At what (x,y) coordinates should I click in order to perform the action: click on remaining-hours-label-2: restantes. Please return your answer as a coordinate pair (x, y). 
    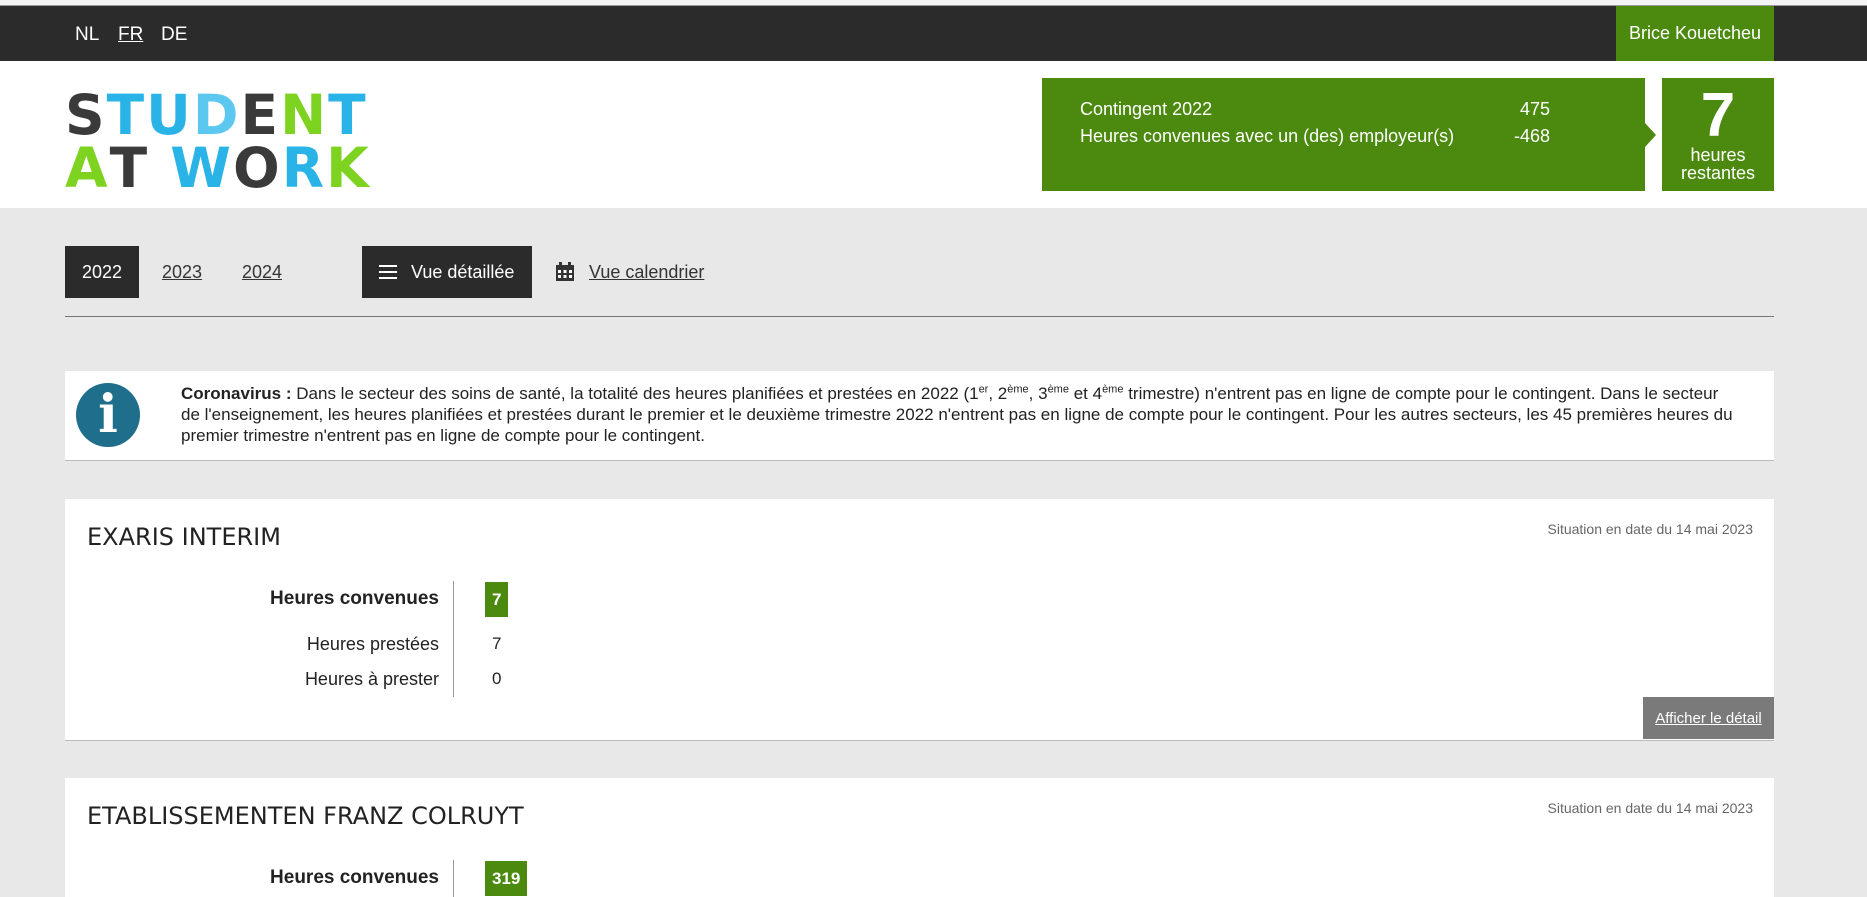
    Looking at the image, I should click on (1718, 173).